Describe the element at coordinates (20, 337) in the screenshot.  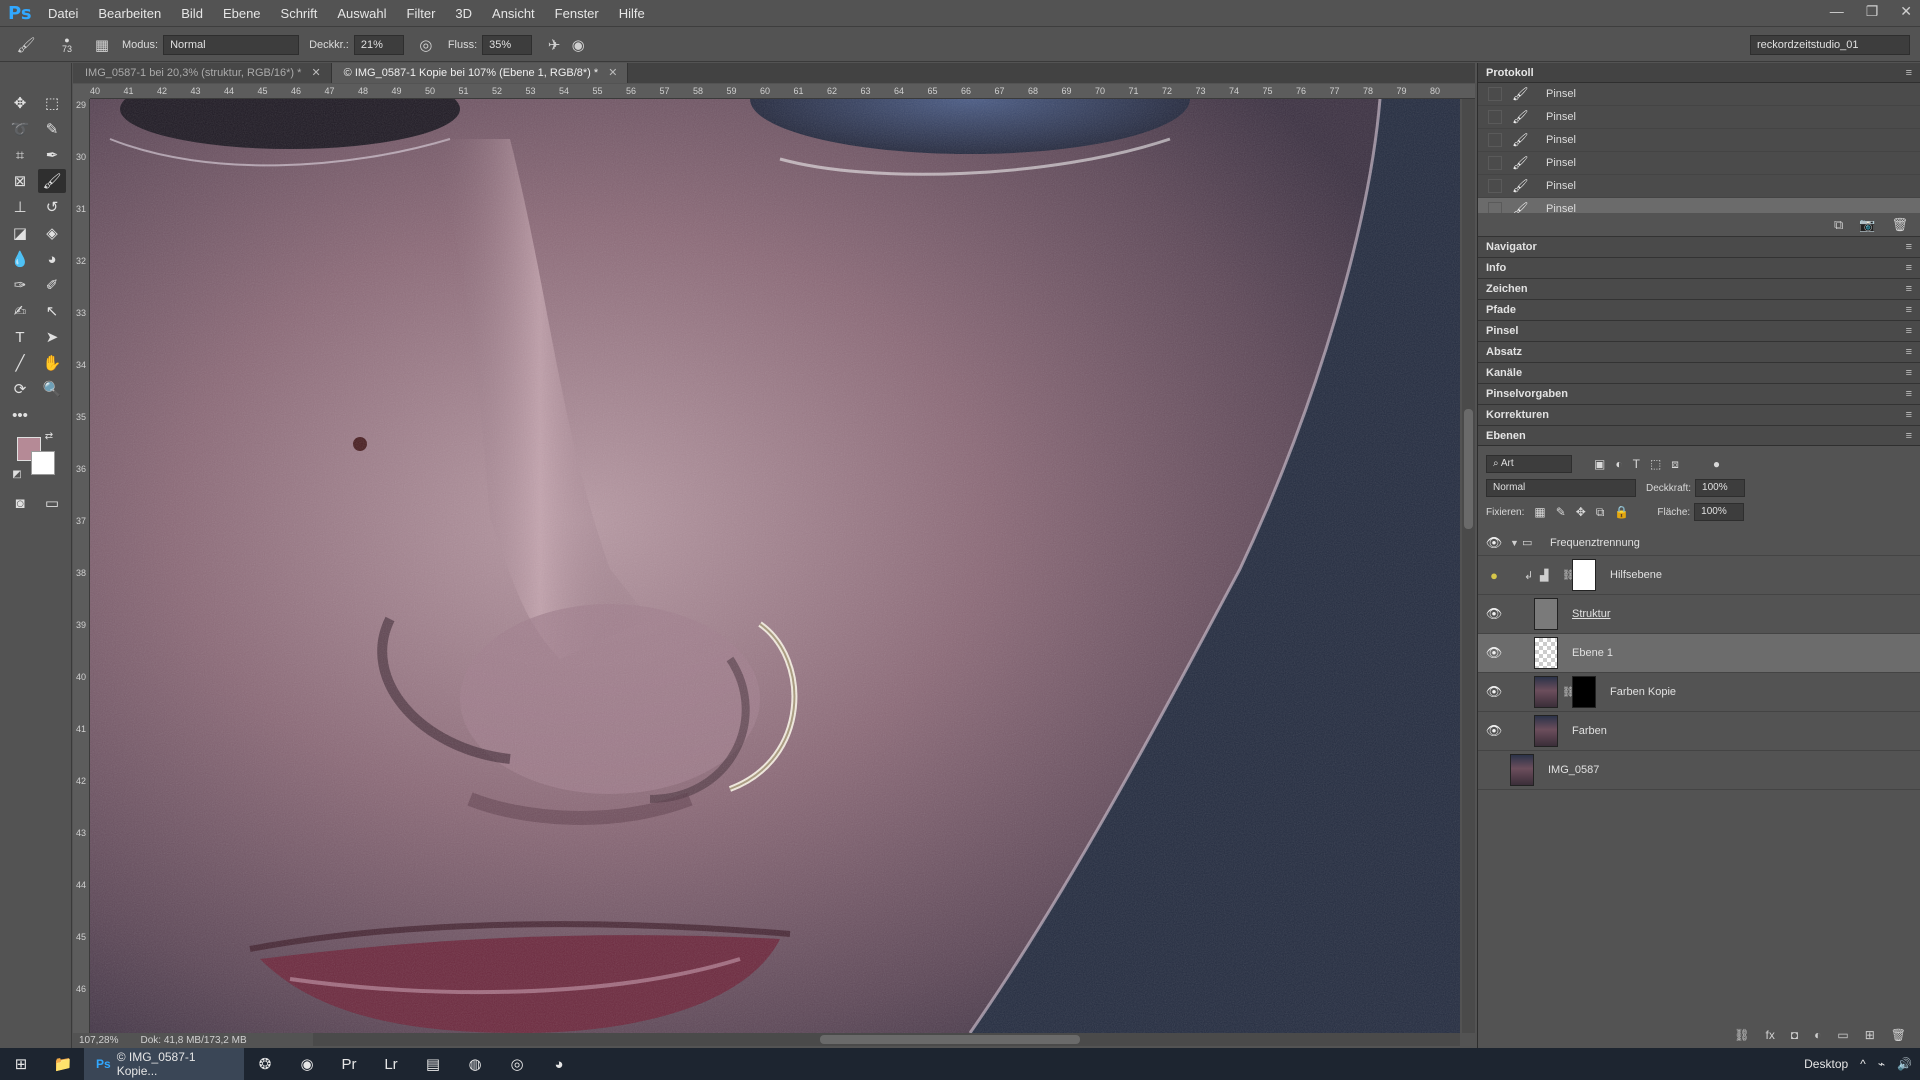
I see `type-tool-icon: T` at that location.